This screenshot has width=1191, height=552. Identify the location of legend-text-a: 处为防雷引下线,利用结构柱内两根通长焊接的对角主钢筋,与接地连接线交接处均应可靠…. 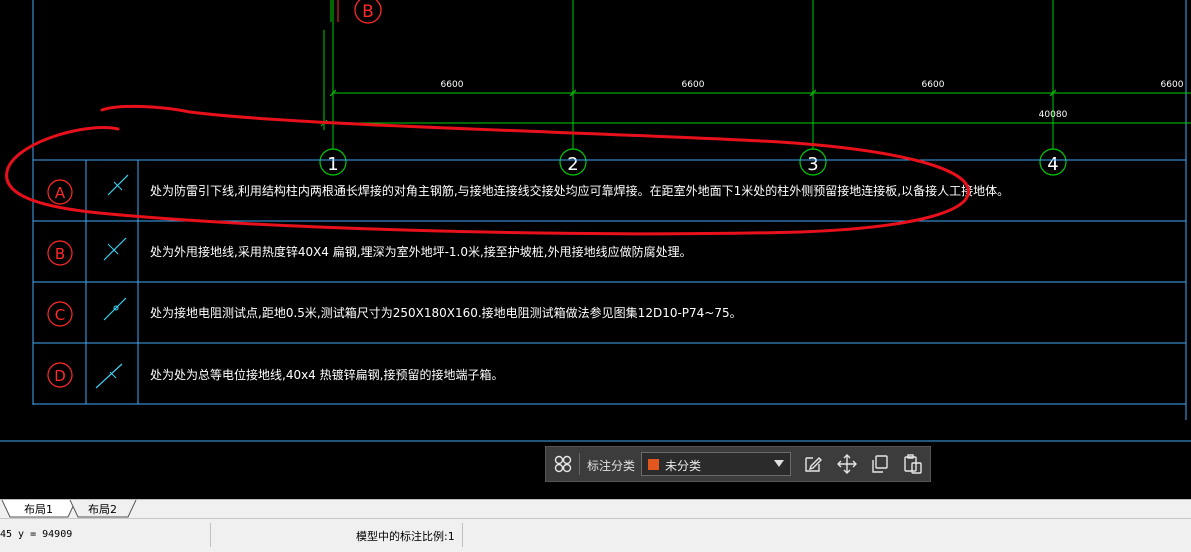
(579, 190).